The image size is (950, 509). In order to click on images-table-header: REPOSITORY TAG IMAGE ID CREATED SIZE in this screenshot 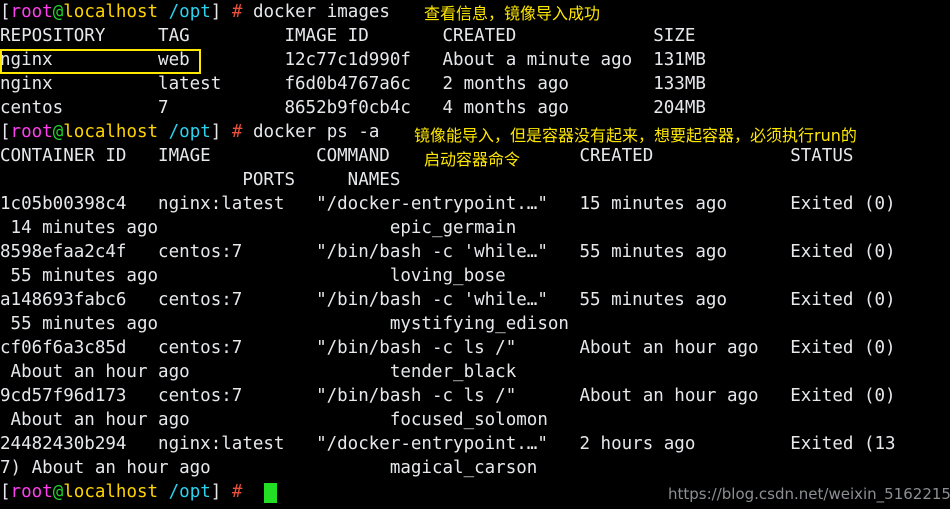, I will do `click(348, 36)`.